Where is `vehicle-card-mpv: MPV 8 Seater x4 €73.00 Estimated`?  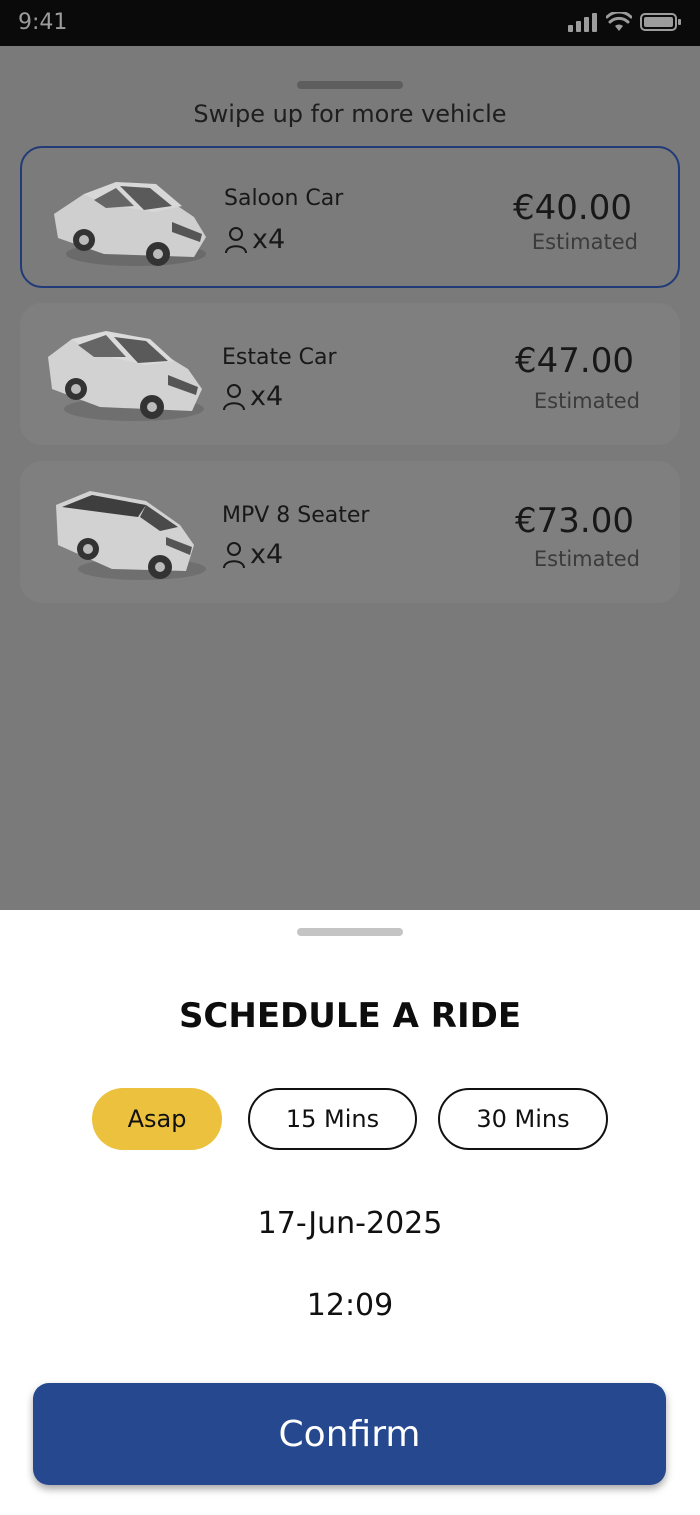
vehicle-card-mpv: MPV 8 Seater x4 €73.00 Estimated is located at coordinates (350, 532).